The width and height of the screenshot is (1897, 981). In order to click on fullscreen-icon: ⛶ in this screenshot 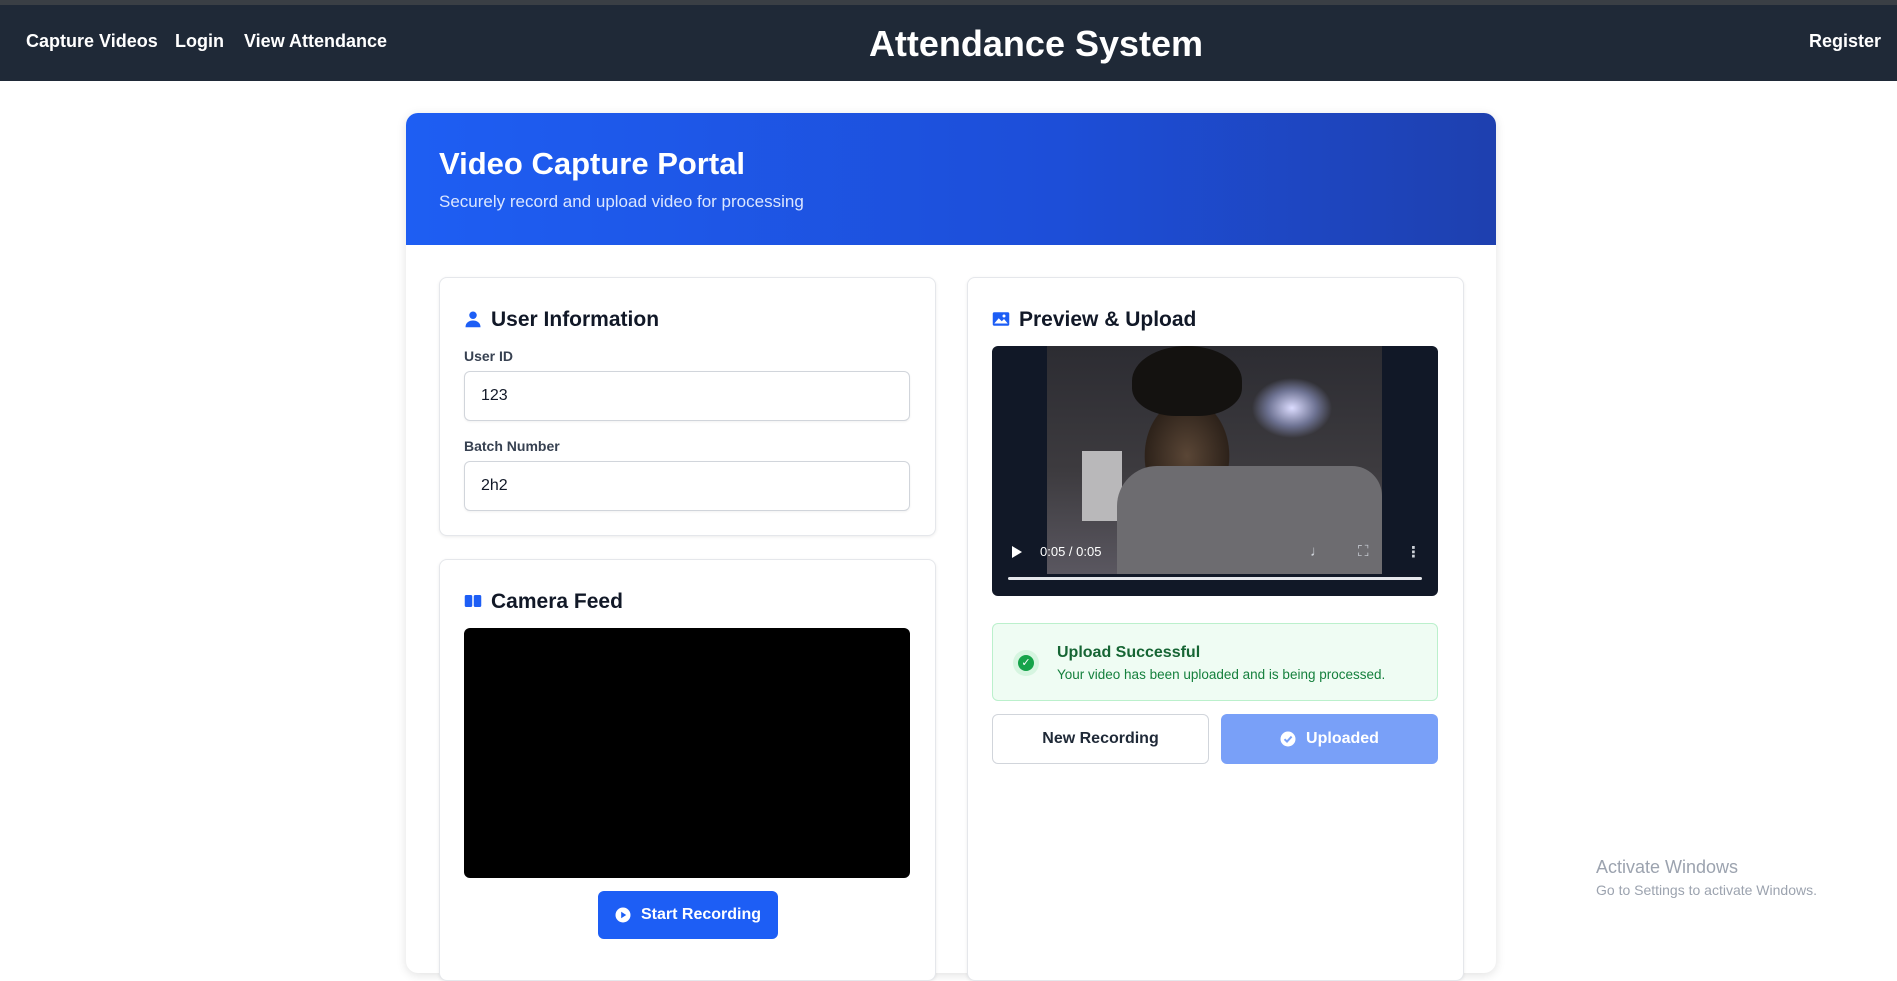, I will do `click(1363, 551)`.